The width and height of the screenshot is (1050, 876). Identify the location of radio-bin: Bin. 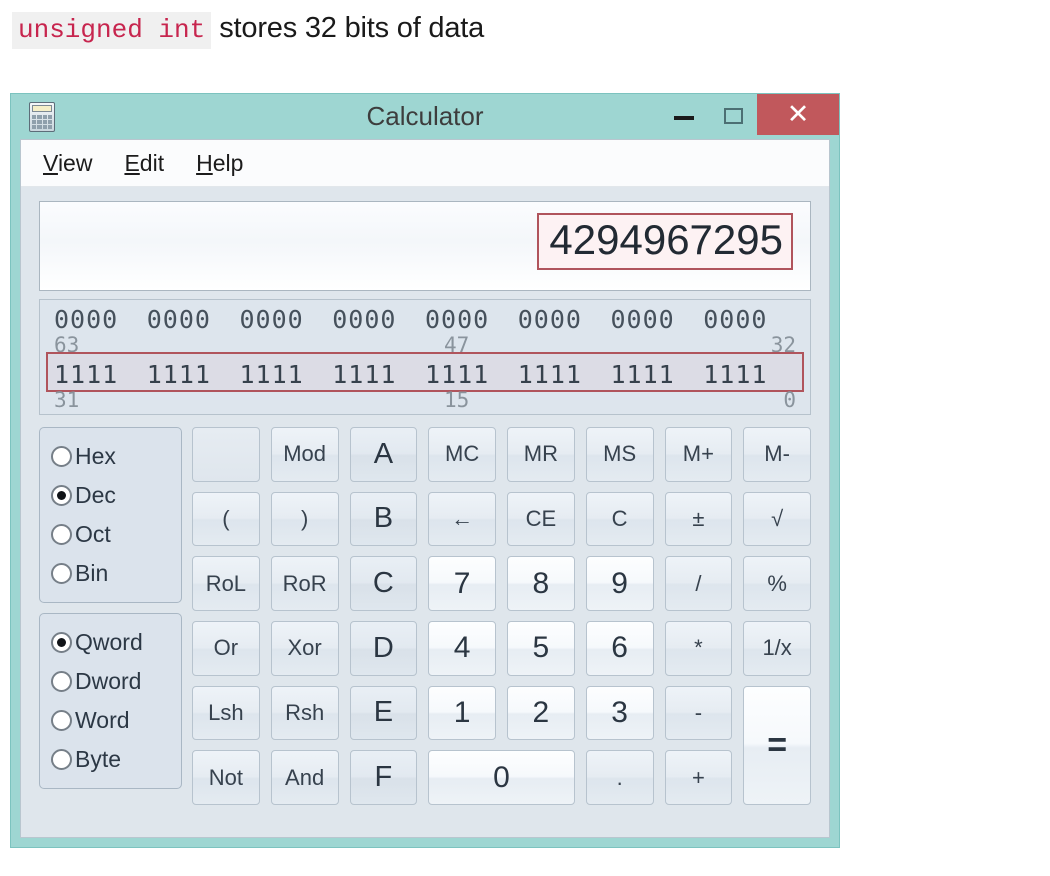
(110, 573).